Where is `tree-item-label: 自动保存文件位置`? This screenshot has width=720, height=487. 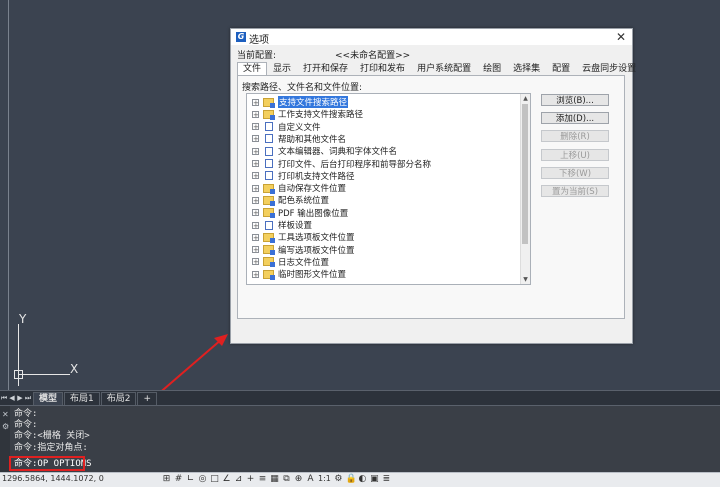 tree-item-label: 自动保存文件位置 is located at coordinates (312, 189).